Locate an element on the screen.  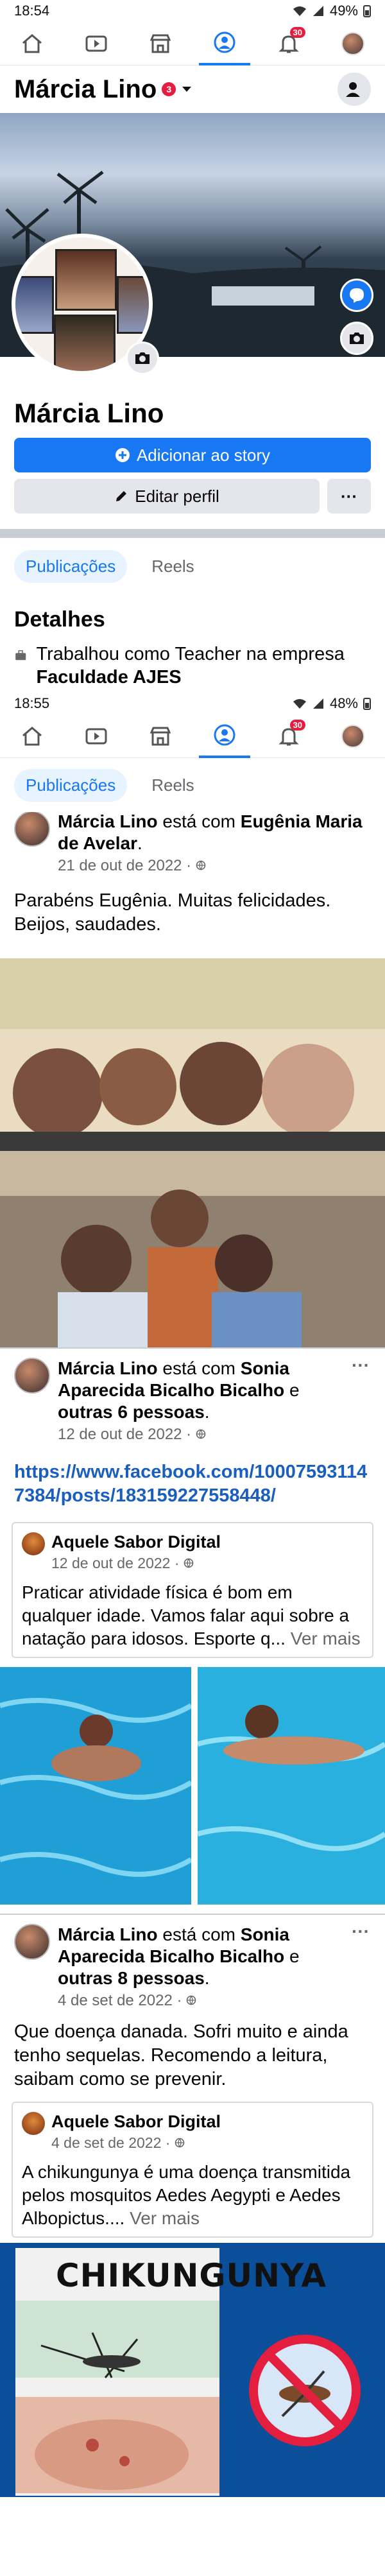
profile-tabs: Publicações Reels is located at coordinates (193, 566).